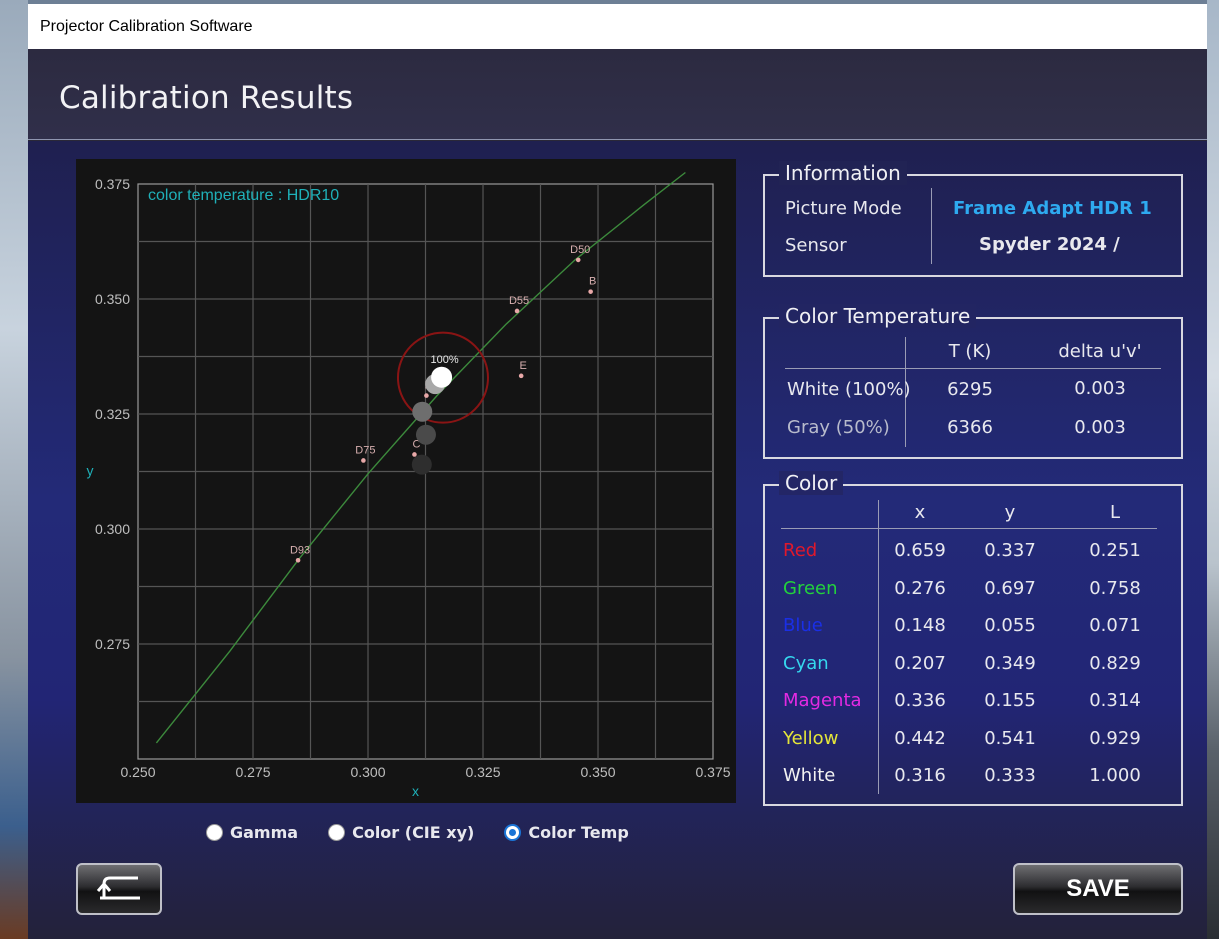 The height and width of the screenshot is (939, 1219). I want to click on color-row-l: 1.000, so click(1115, 775).